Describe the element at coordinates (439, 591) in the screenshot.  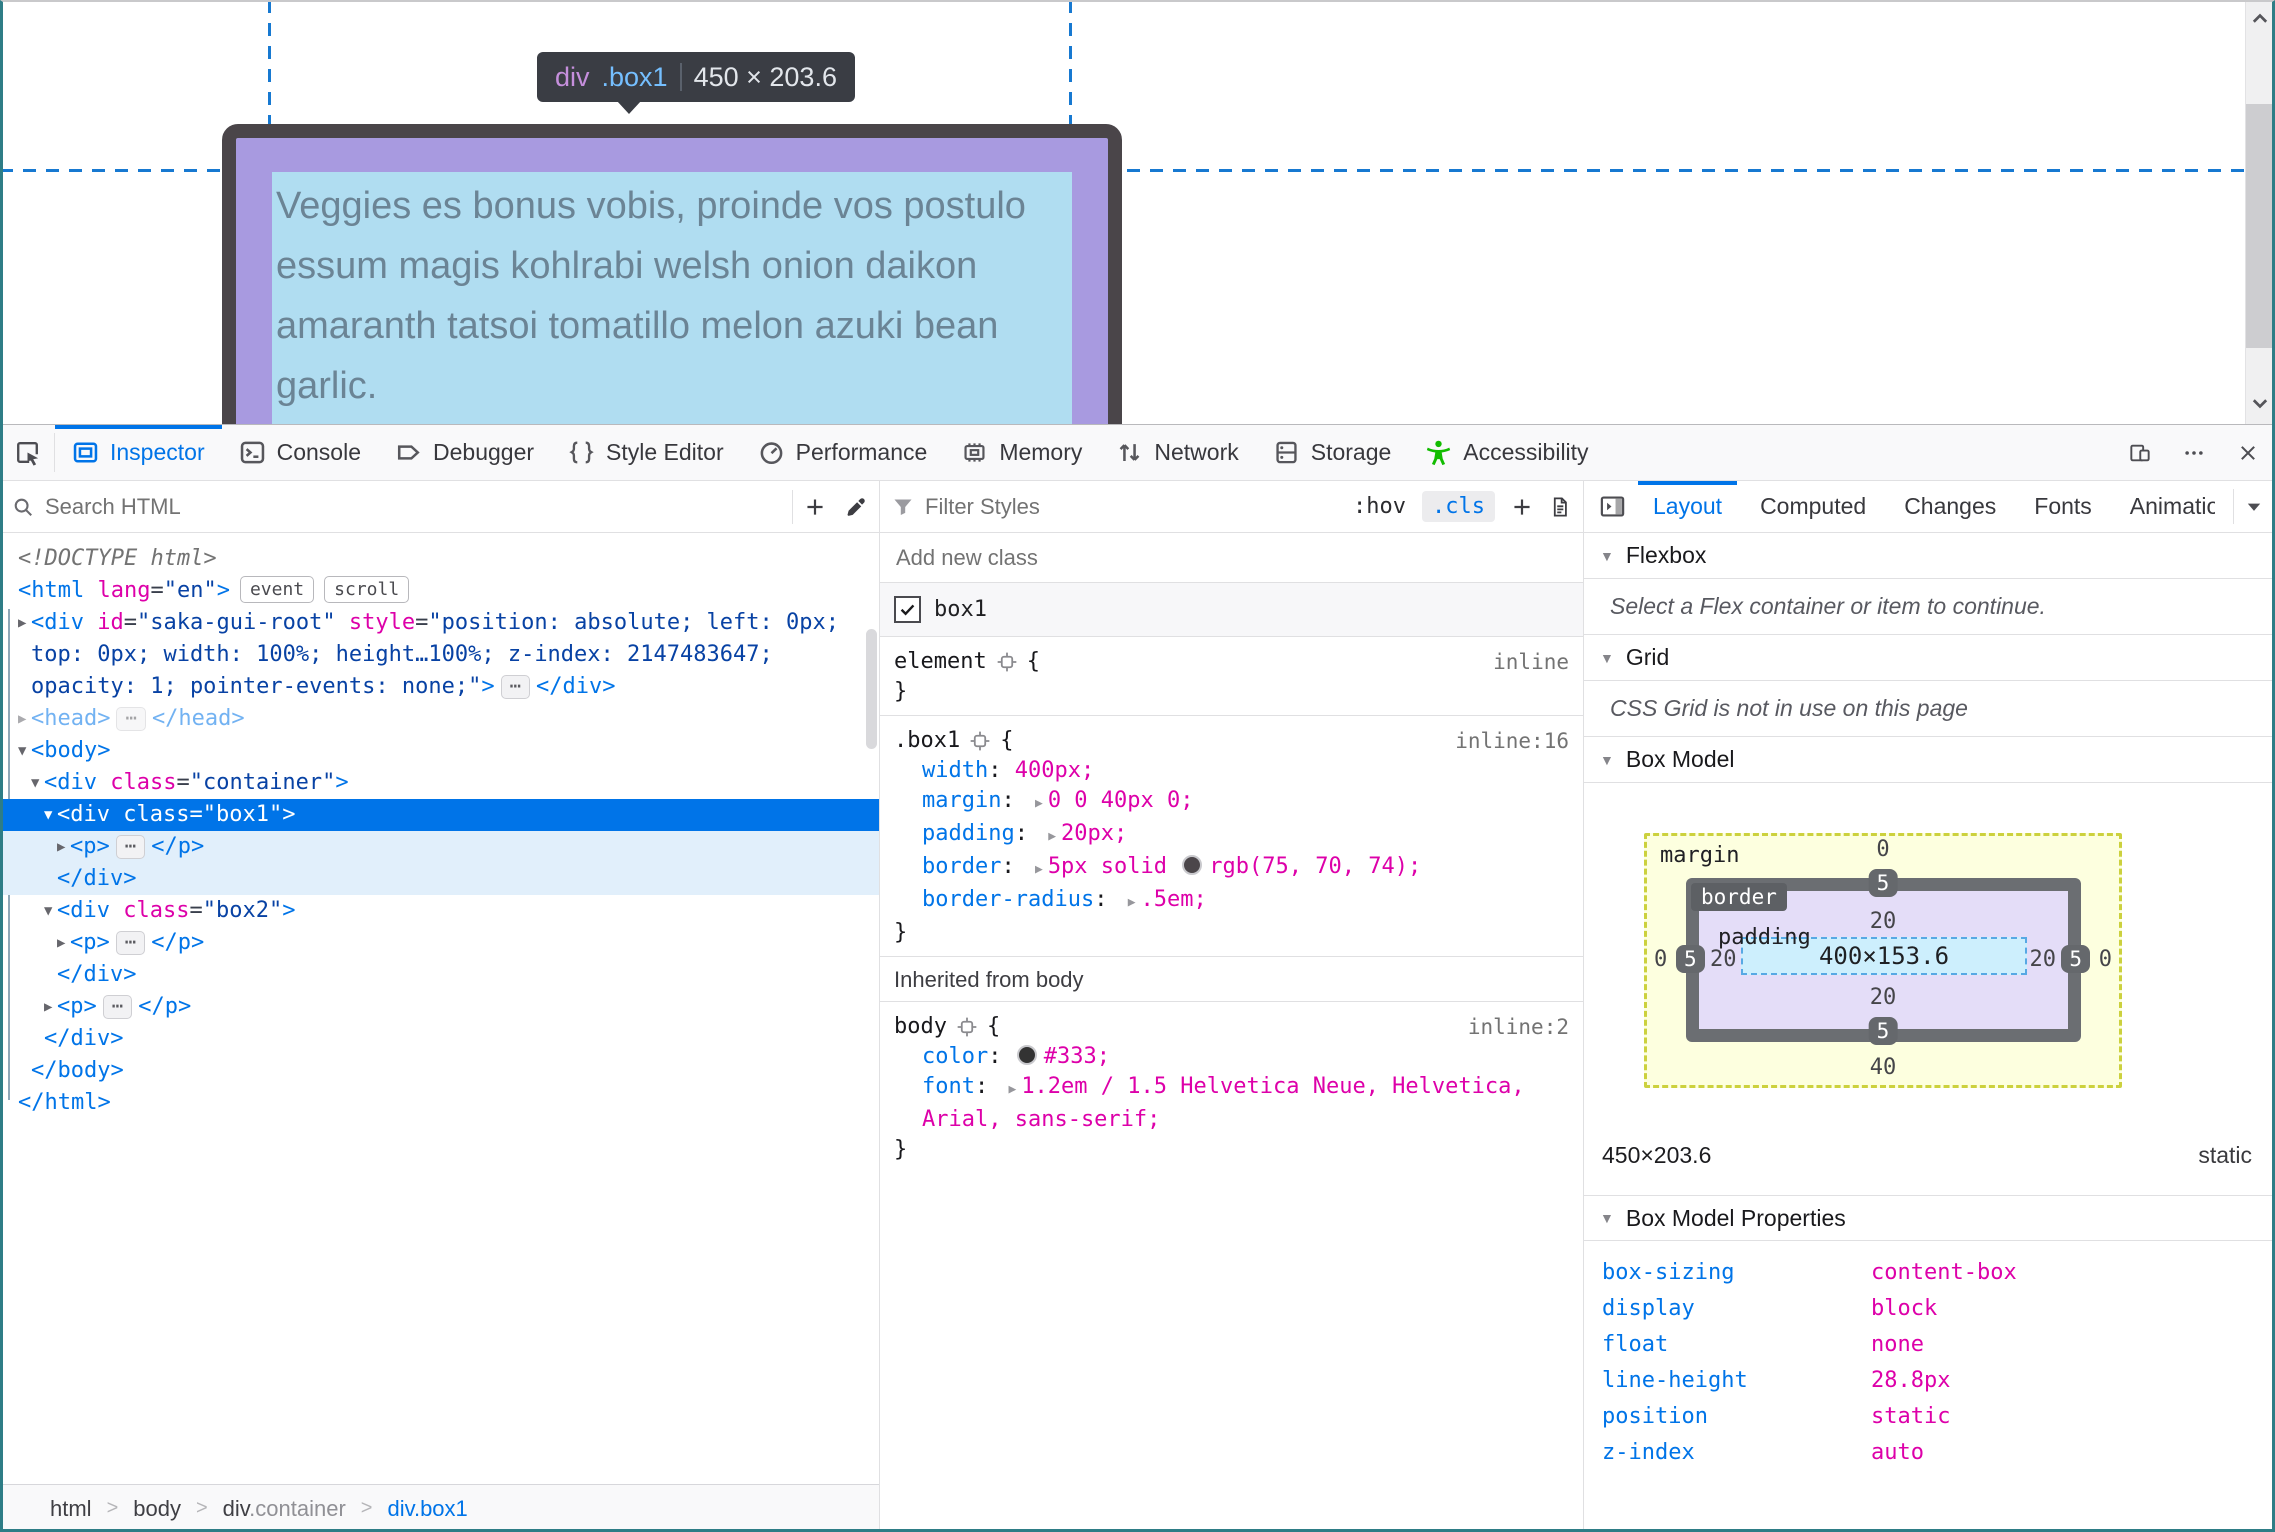
I see `markup-row: <html lang="en"> event scroll` at that location.